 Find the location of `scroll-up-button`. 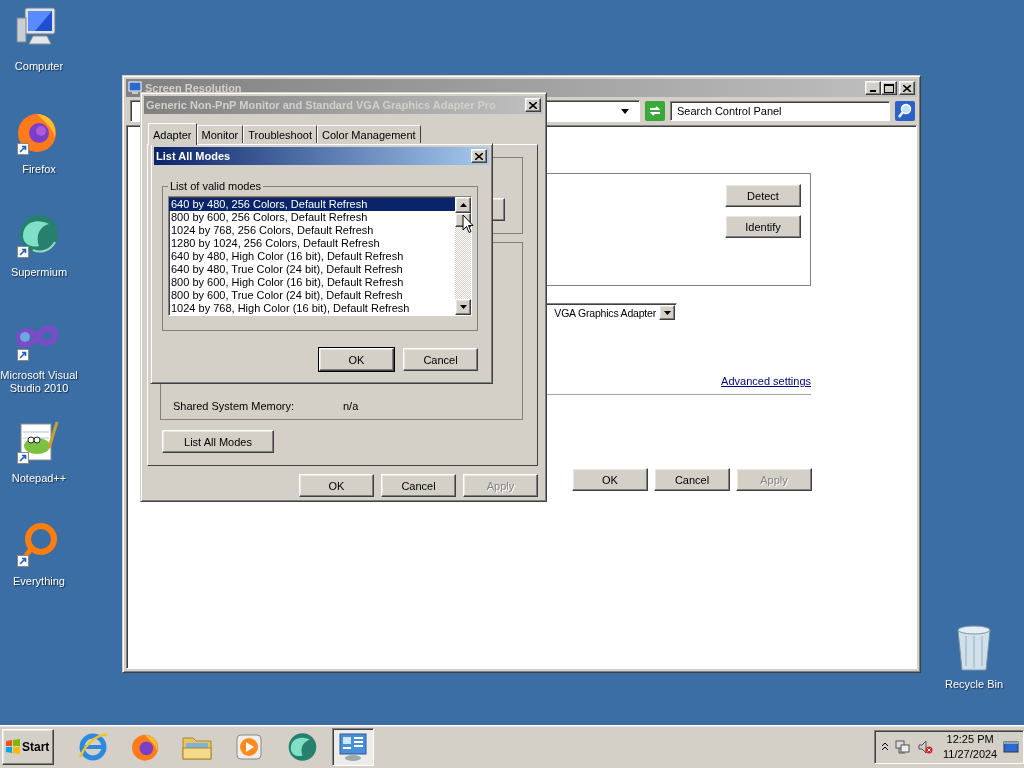

scroll-up-button is located at coordinates (463, 205).